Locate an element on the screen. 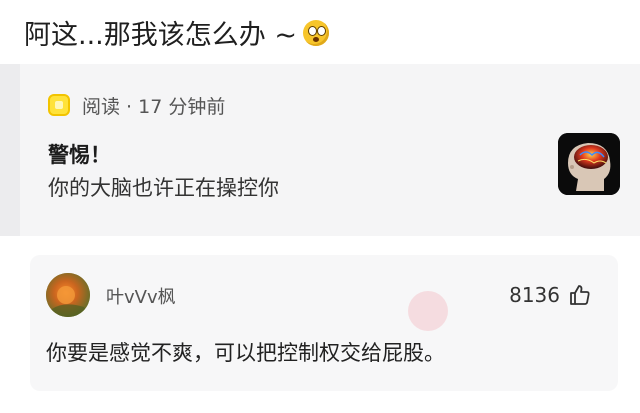 The image size is (640, 413). user-avatar is located at coordinates (68, 295).